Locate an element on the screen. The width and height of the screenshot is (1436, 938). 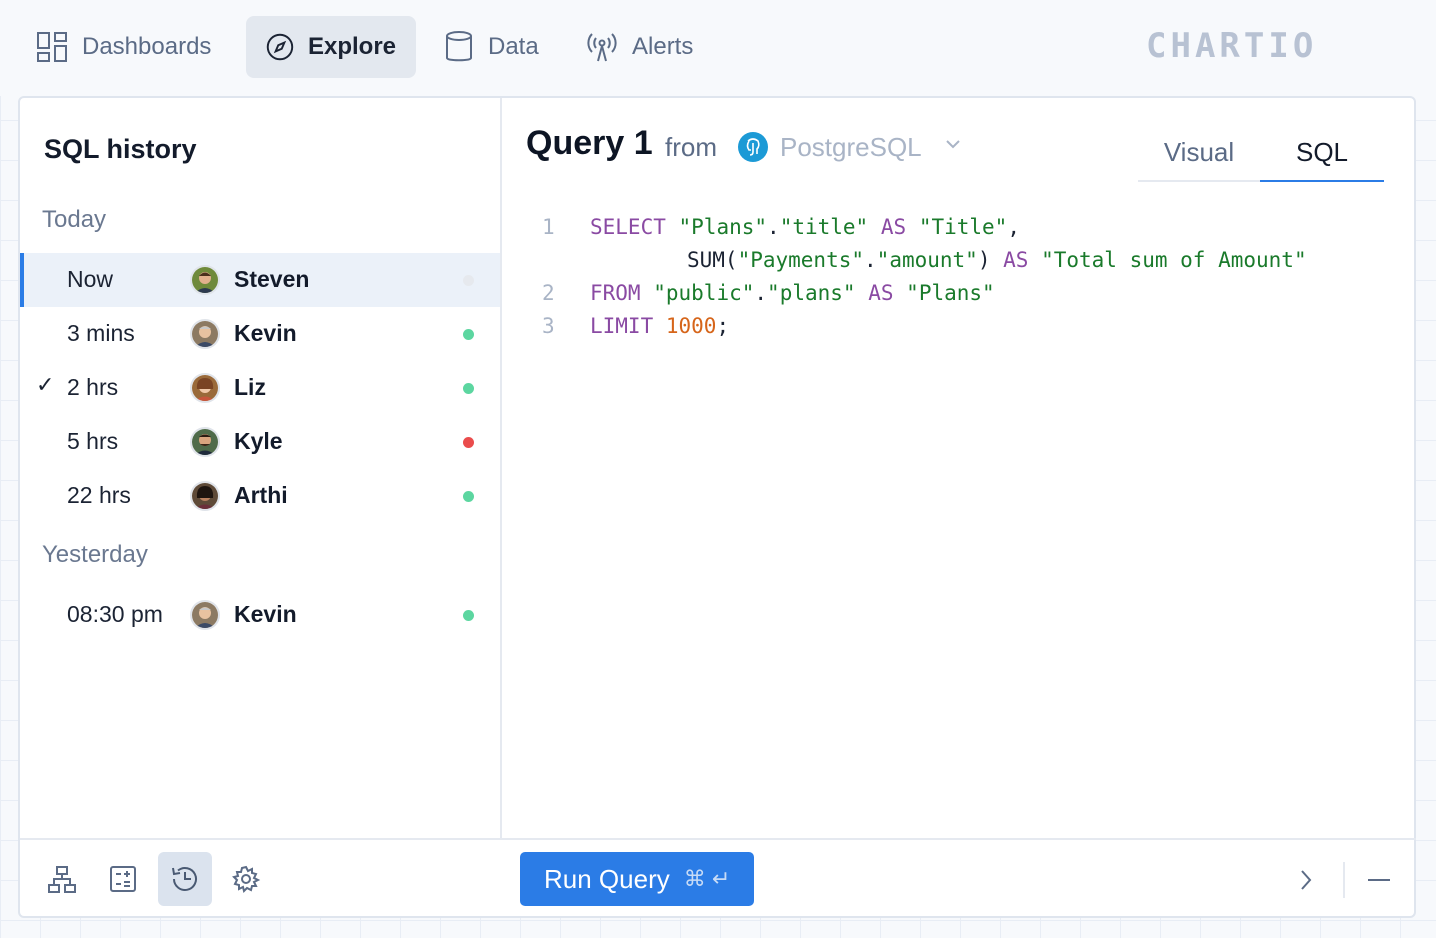
sql-string: "Plans" is located at coordinates (723, 227).